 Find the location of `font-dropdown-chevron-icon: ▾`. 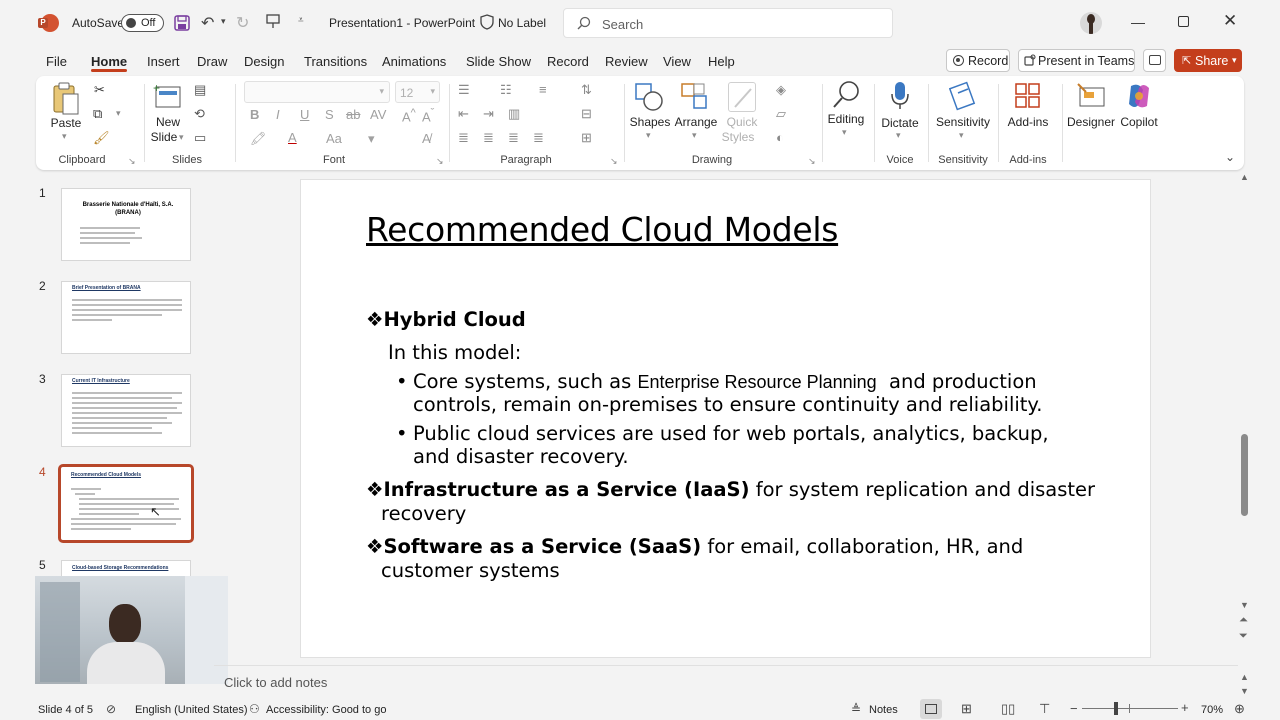

font-dropdown-chevron-icon: ▾ is located at coordinates (371, 139).